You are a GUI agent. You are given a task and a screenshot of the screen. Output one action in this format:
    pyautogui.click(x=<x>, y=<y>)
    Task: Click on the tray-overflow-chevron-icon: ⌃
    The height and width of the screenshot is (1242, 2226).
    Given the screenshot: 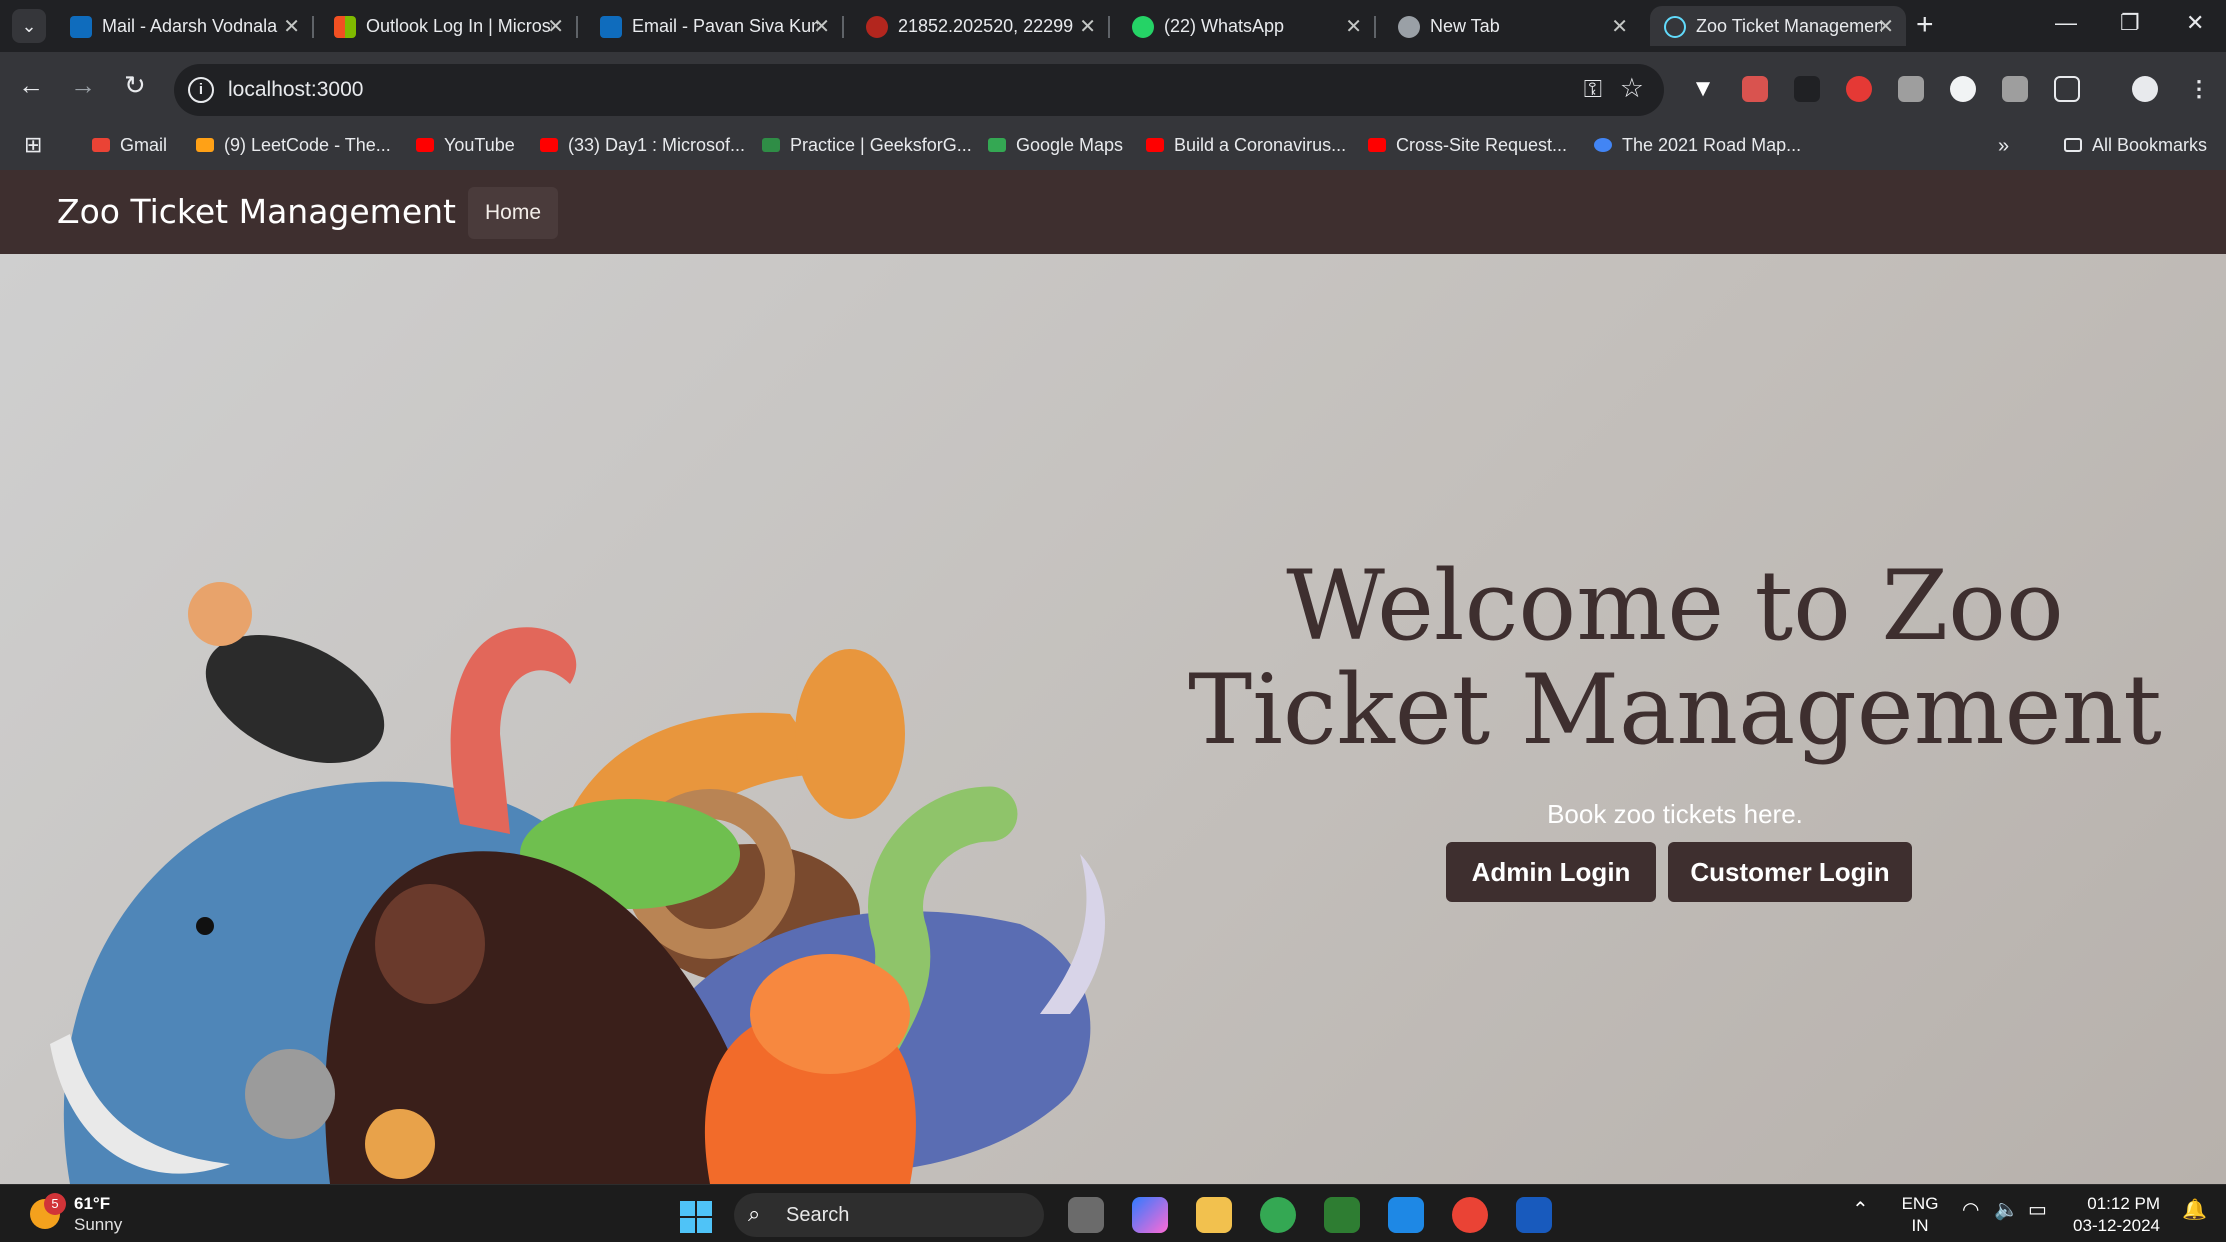 What is the action you would take?
    pyautogui.click(x=1860, y=1209)
    